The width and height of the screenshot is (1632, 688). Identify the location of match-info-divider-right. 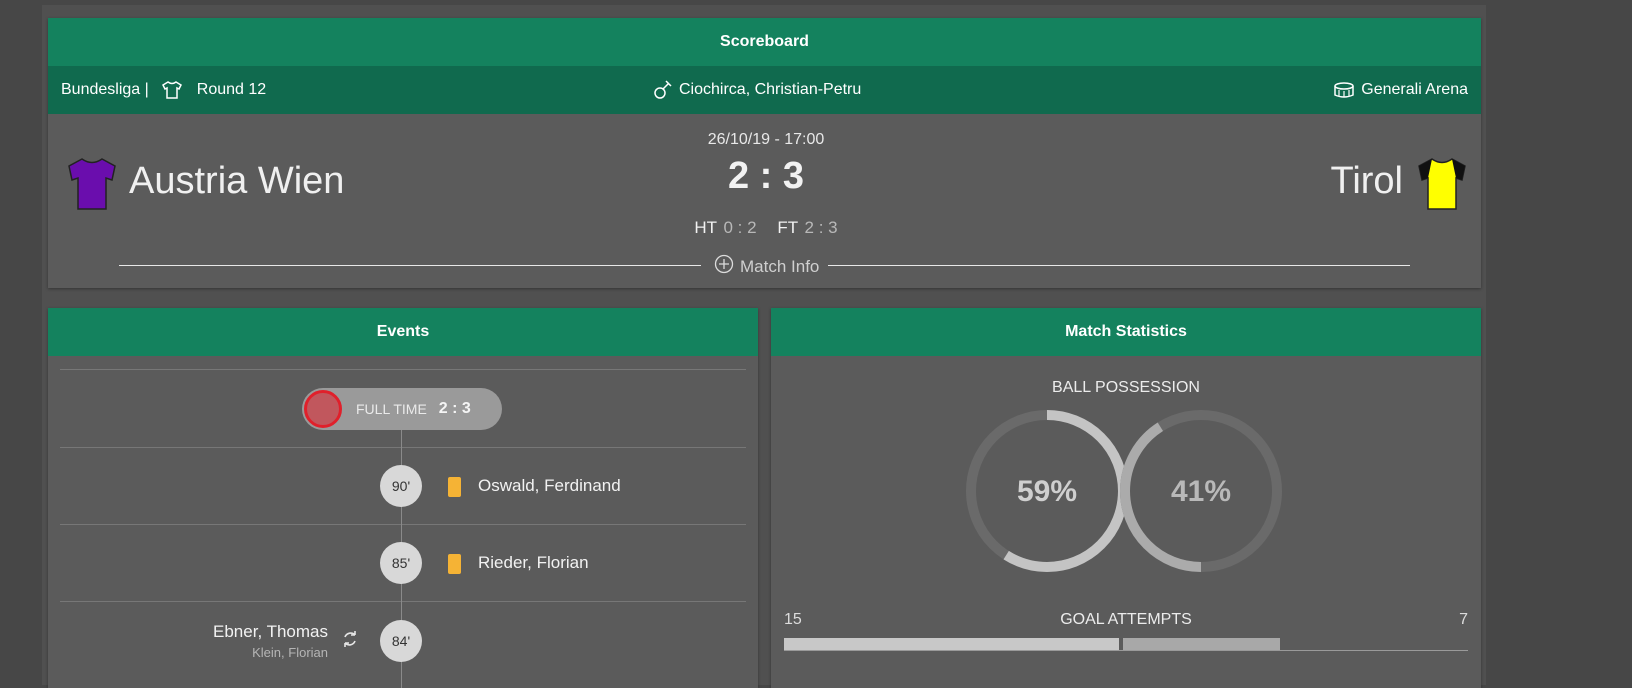
(1119, 265).